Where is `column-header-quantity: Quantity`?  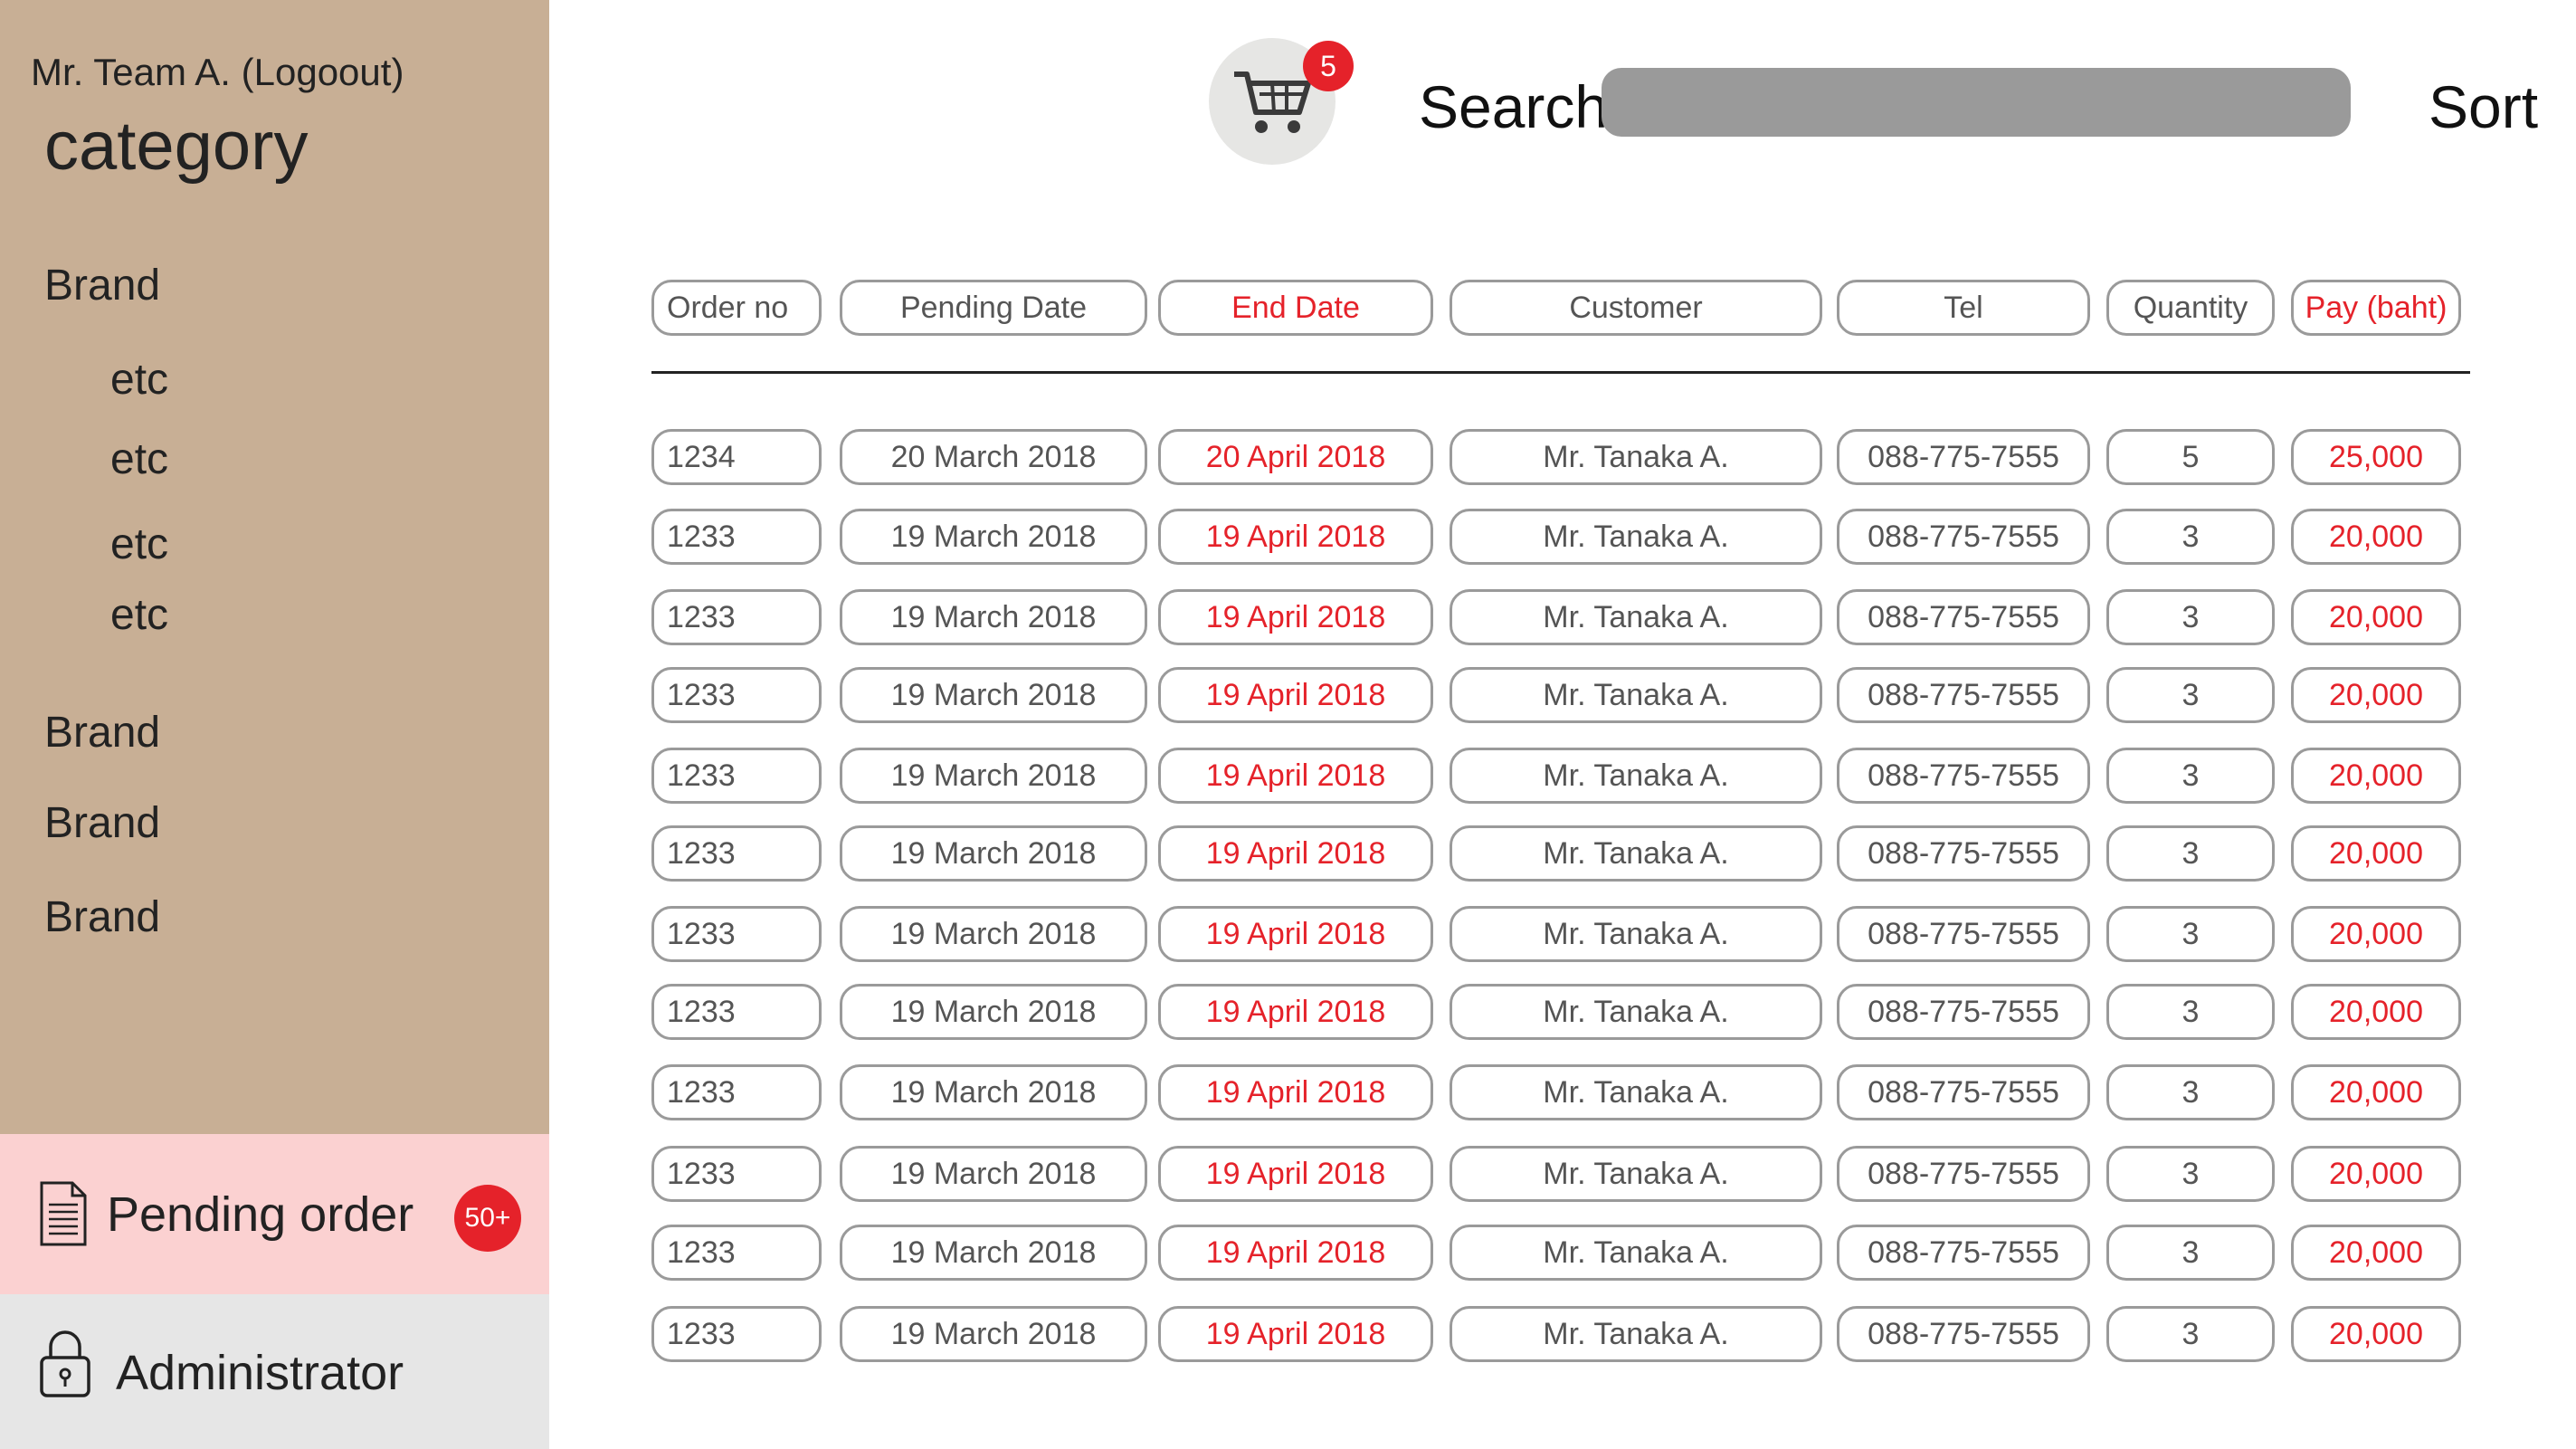
column-header-quantity: Quantity is located at coordinates (2190, 308).